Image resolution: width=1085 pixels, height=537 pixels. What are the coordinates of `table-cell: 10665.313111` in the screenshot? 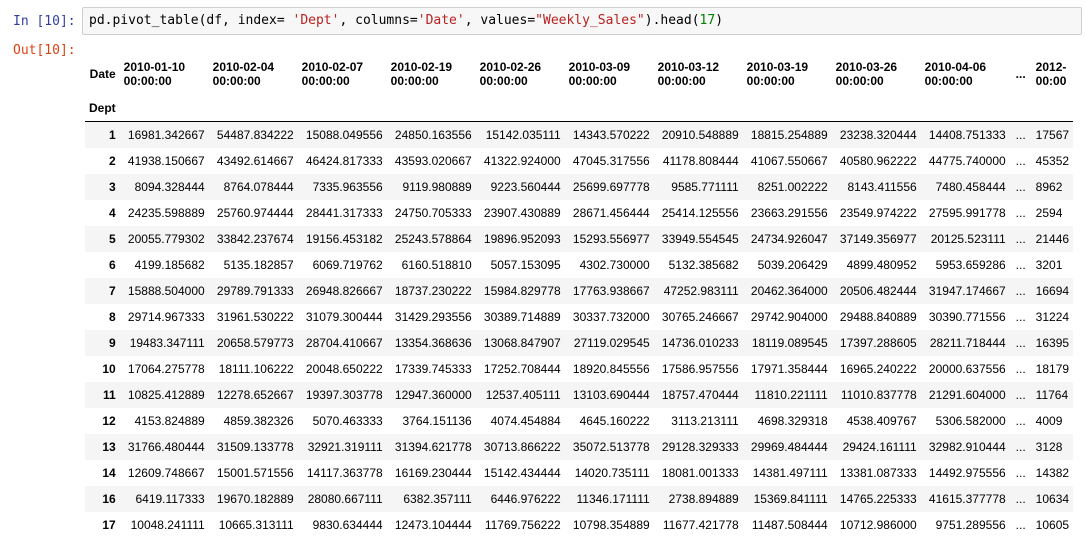 It's located at (256, 524).